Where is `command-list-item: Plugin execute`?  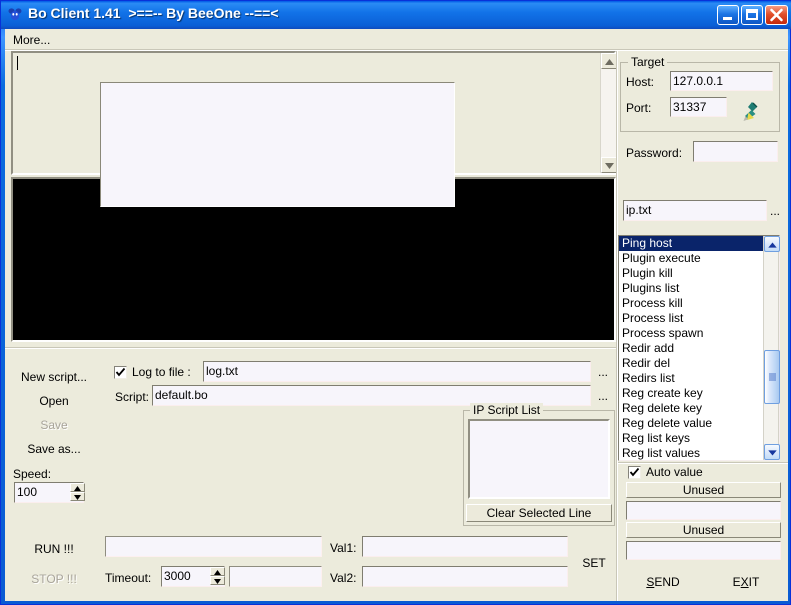
command-list-item: Plugin execute is located at coordinates (691, 258).